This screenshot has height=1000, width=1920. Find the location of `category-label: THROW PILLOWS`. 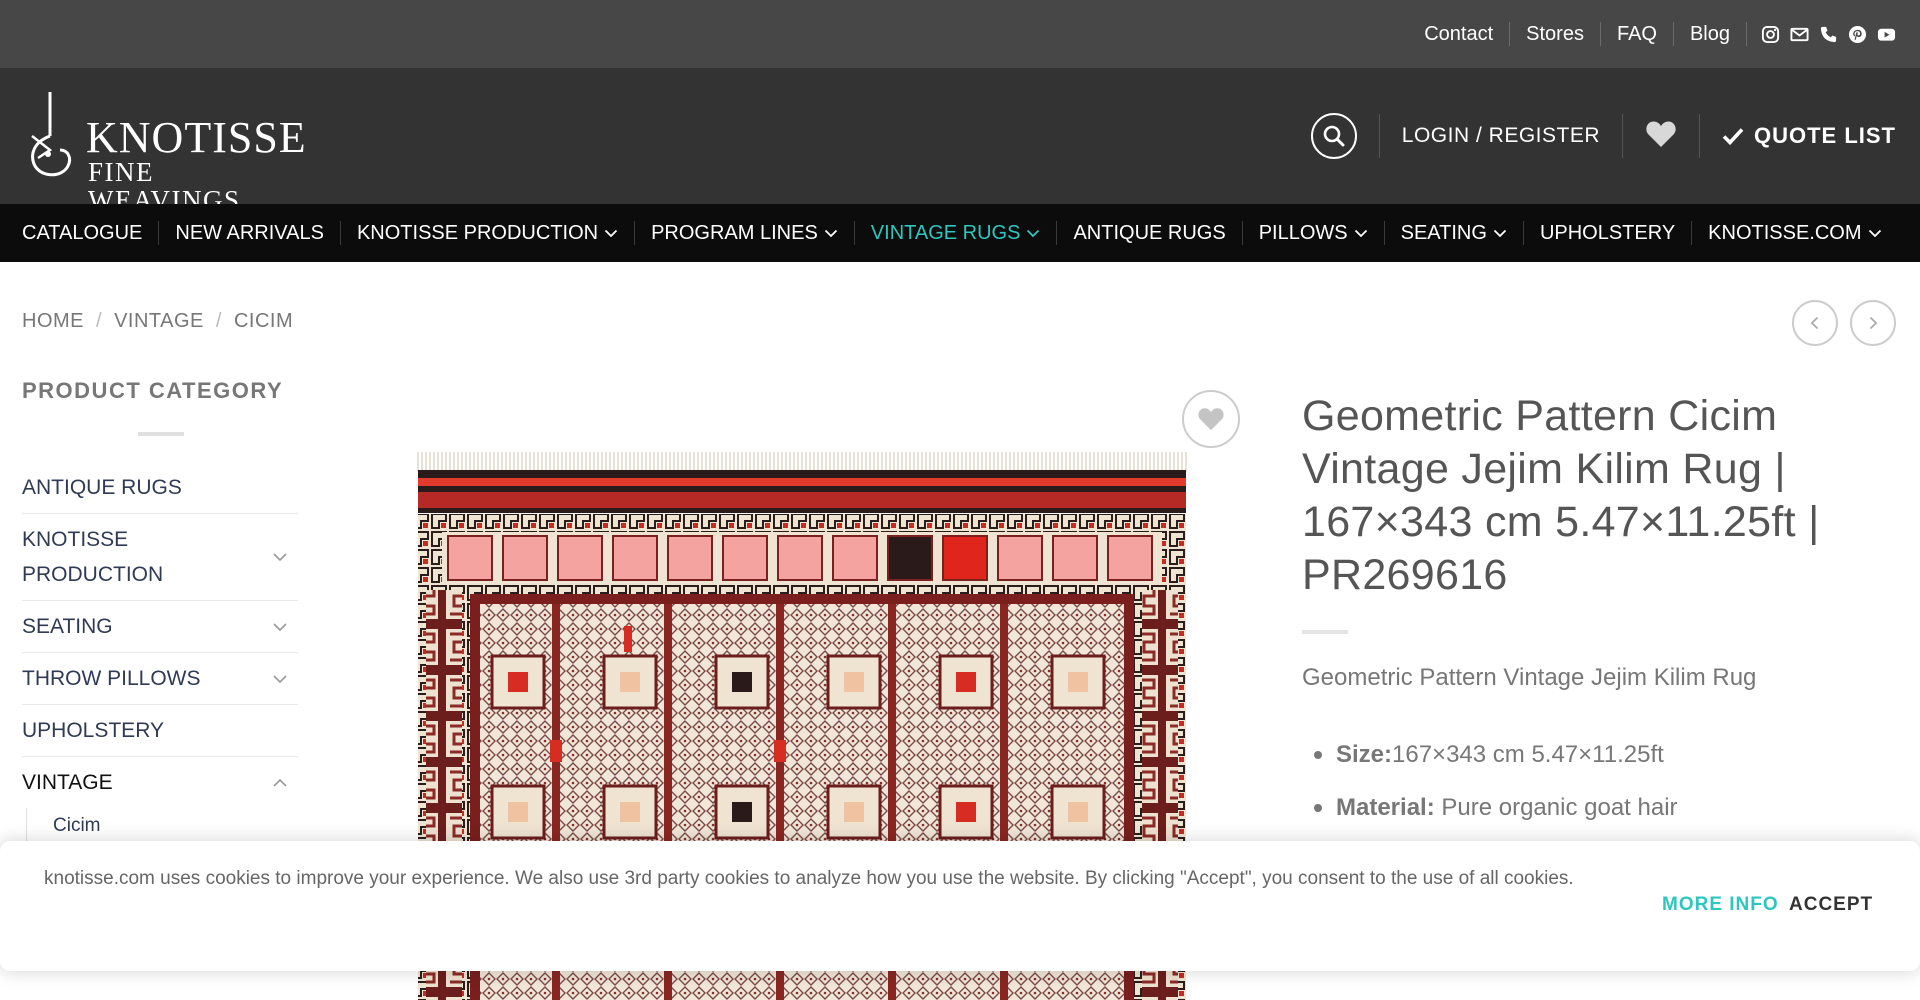

category-label: THROW PILLOWS is located at coordinates (111, 678).